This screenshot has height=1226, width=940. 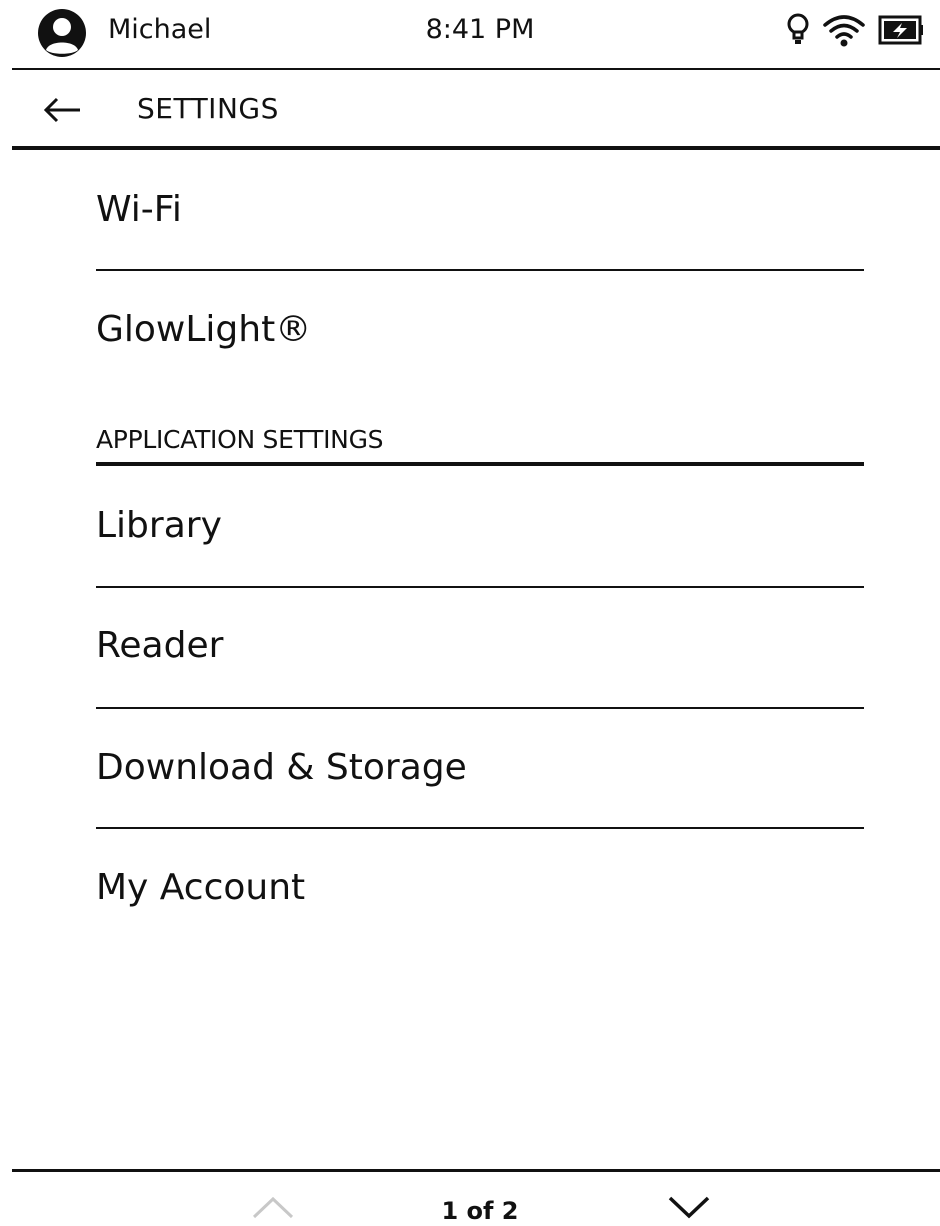 I want to click on user-name: Michael, so click(x=160, y=29).